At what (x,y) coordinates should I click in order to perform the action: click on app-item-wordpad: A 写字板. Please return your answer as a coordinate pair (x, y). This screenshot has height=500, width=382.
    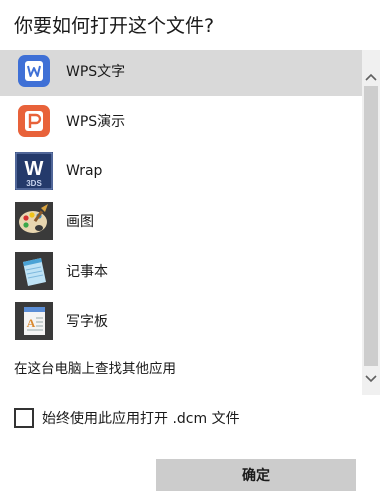
    Looking at the image, I should click on (181, 321).